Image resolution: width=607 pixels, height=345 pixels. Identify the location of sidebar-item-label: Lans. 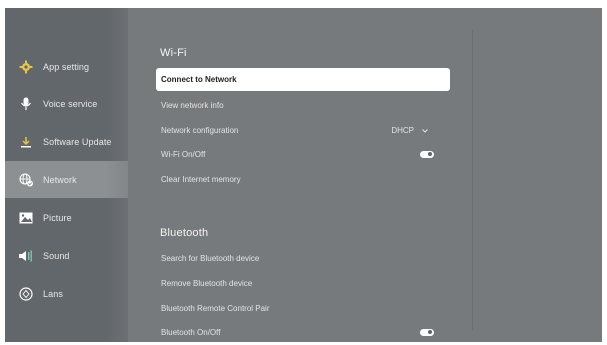
(53, 293).